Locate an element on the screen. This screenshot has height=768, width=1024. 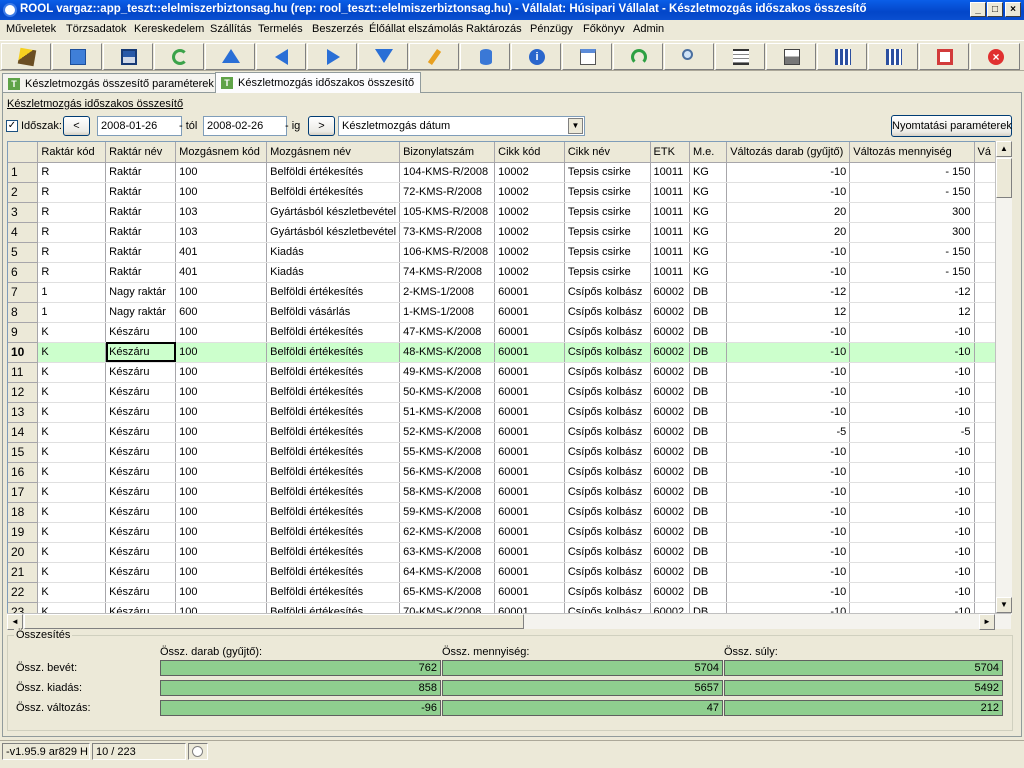
exit-button: × is located at coordinates (995, 56).